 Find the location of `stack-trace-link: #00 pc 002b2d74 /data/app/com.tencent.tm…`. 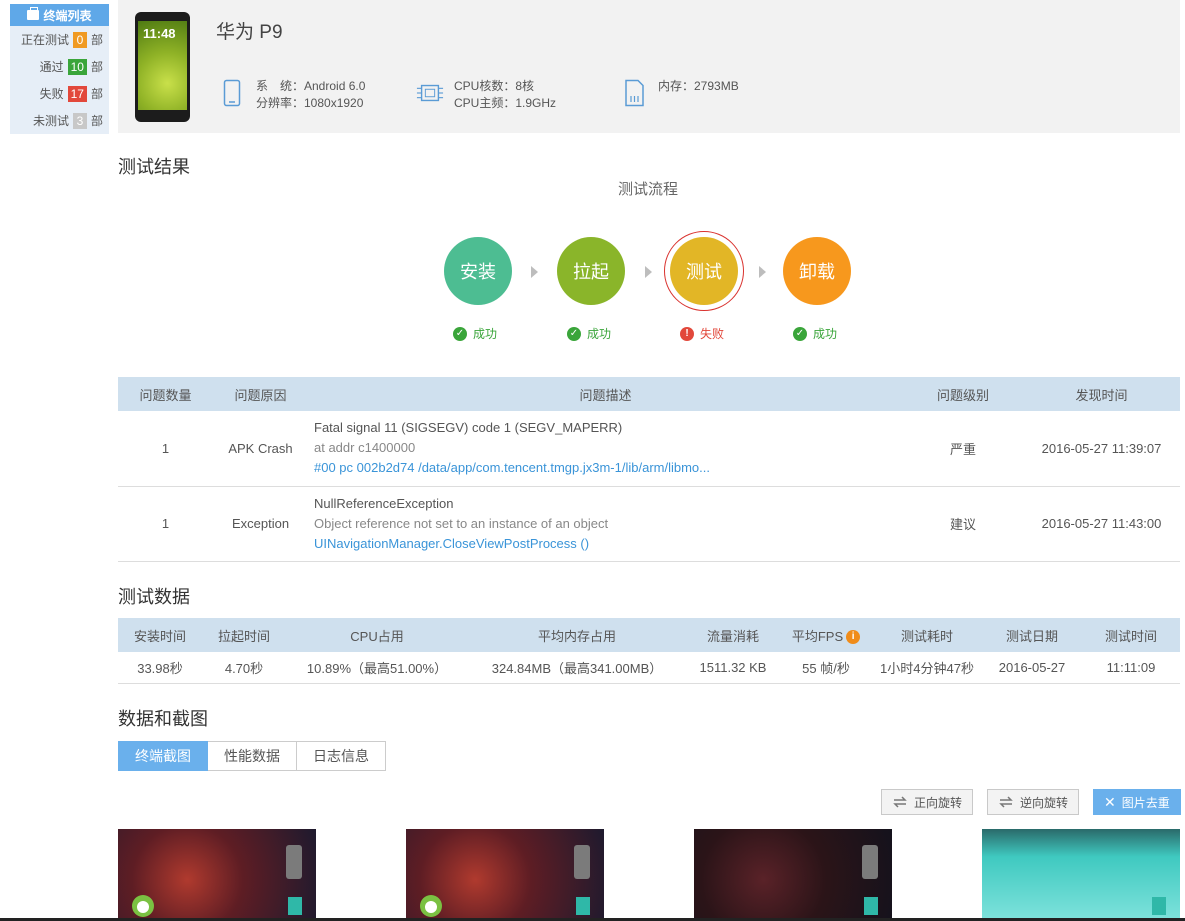

stack-trace-link: #00 pc 002b2d74 /data/app/com.tencent.tm… is located at coordinates (608, 468).